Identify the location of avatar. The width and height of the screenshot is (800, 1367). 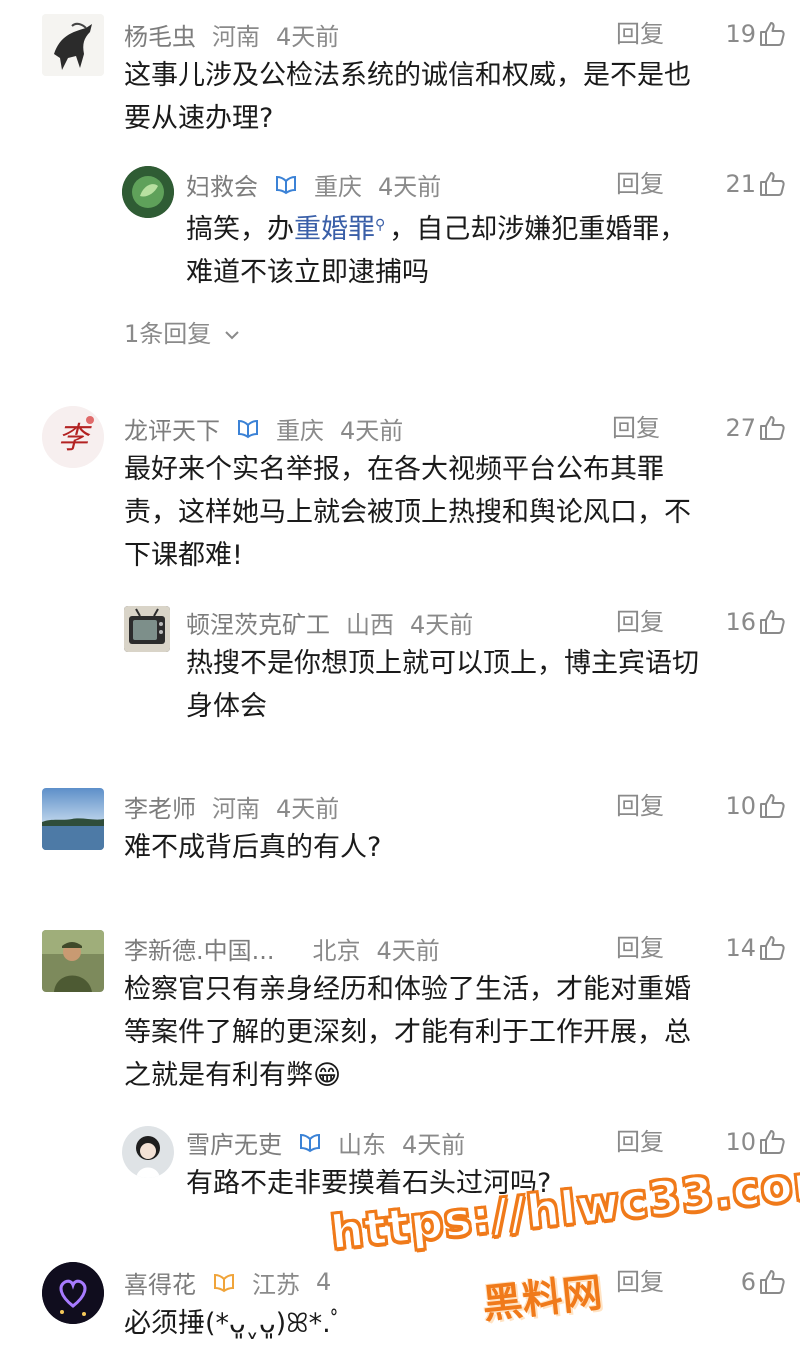
(73, 1293).